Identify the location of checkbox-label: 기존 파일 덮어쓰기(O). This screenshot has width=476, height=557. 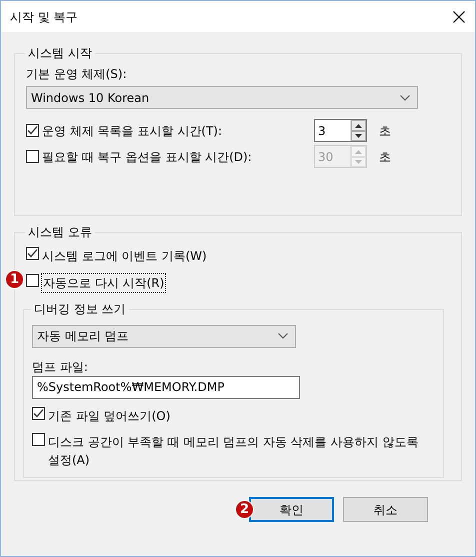
(109, 416).